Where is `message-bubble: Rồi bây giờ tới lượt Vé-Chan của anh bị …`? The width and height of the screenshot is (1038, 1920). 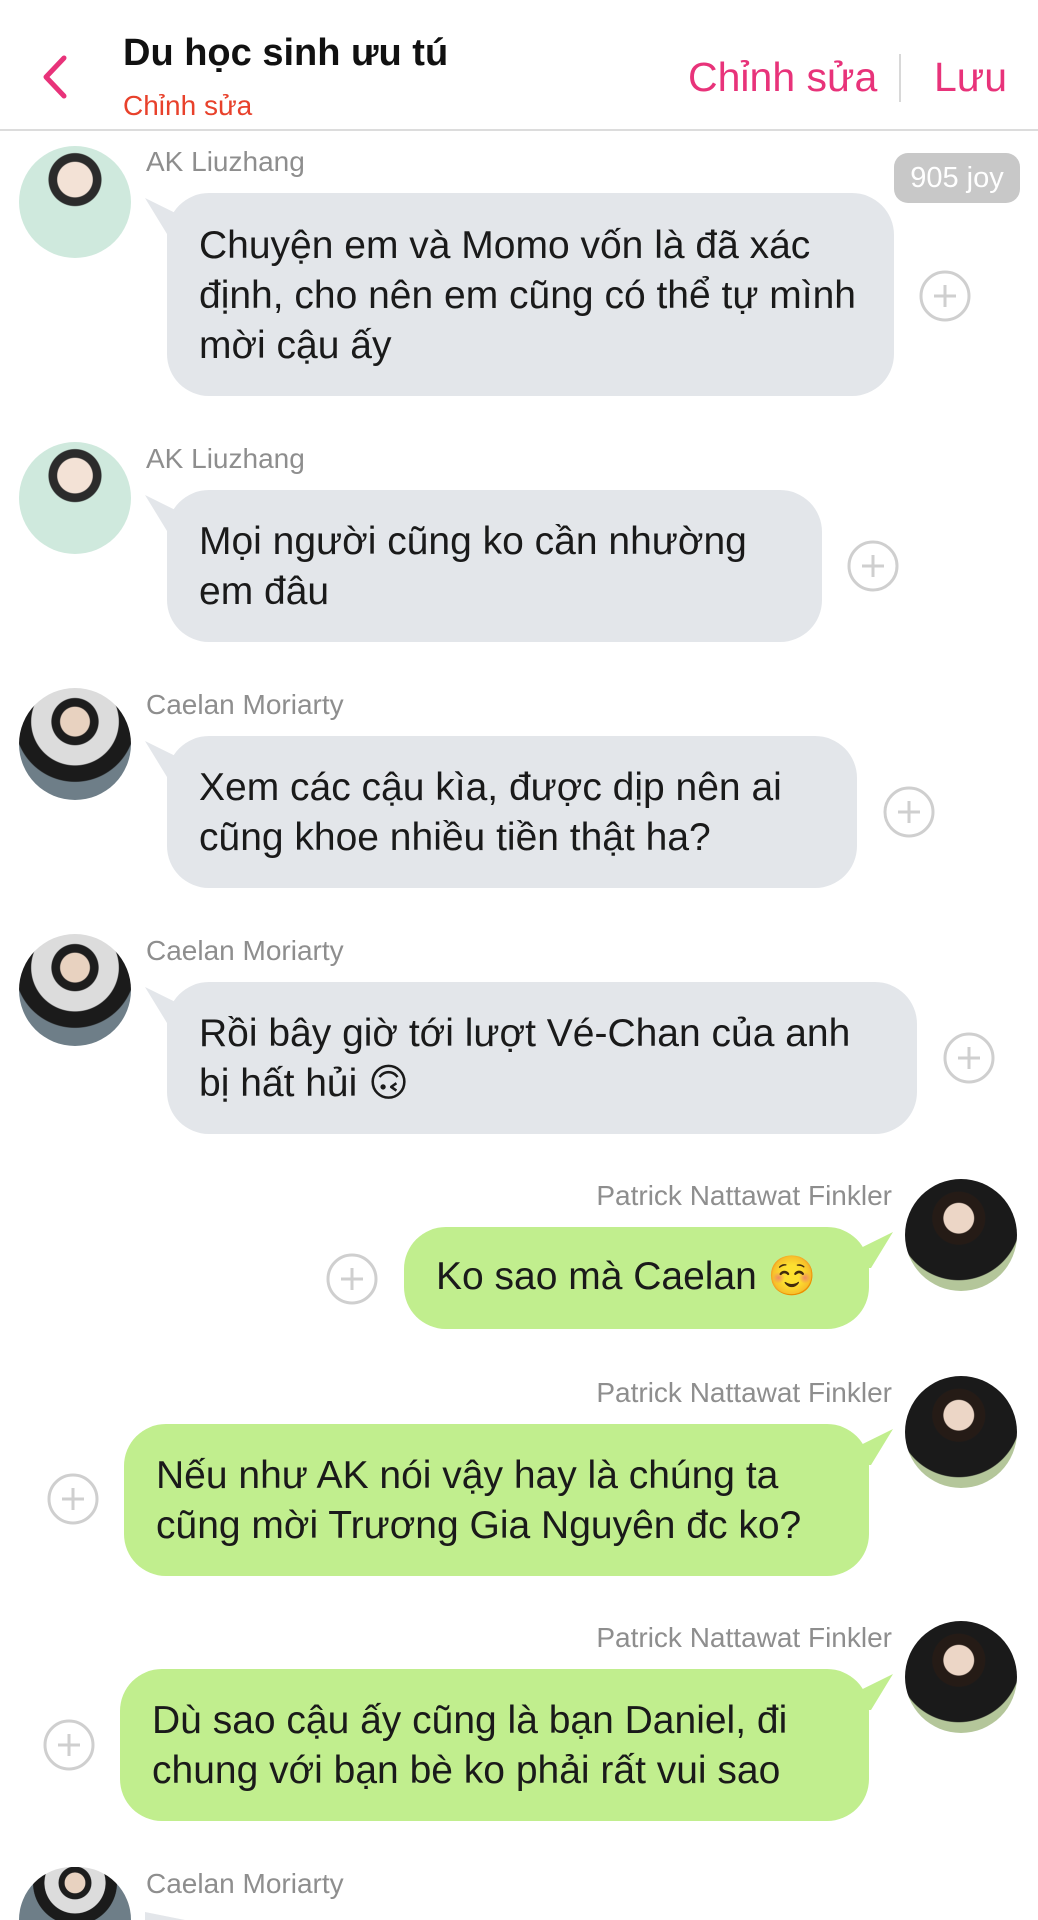 message-bubble: Rồi bây giờ tới lượt Vé-Chan của anh bị … is located at coordinates (542, 1058).